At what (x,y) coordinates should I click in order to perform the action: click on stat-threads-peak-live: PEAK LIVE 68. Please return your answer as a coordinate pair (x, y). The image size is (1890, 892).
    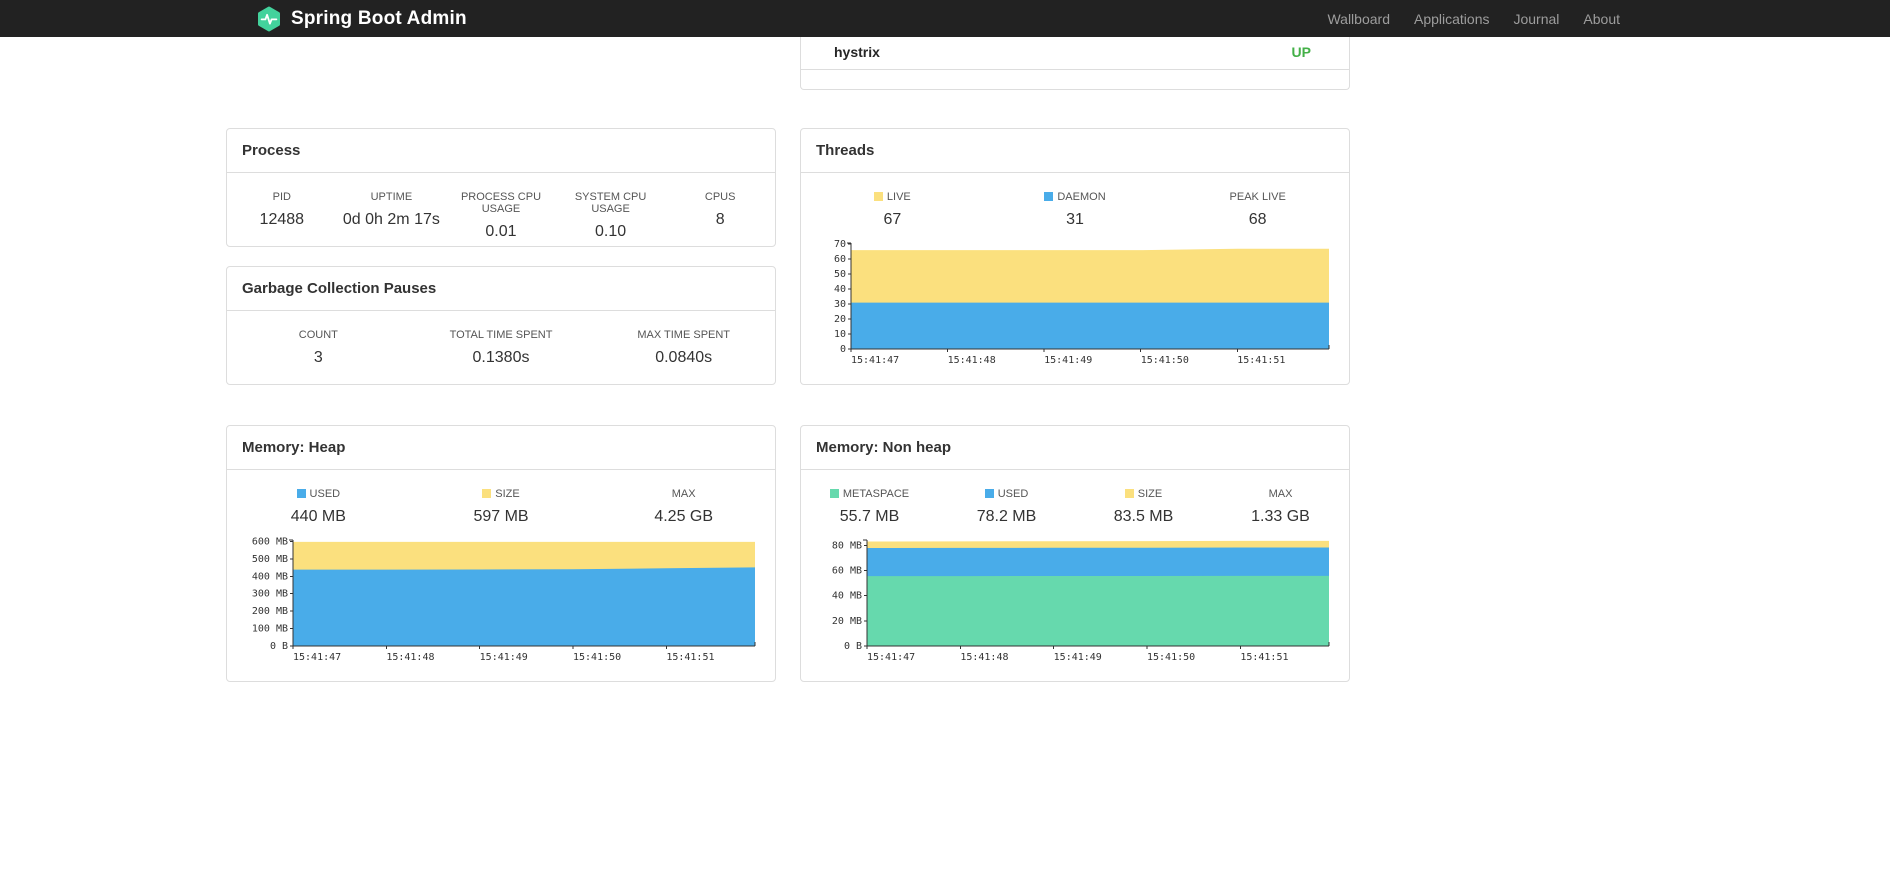
    Looking at the image, I should click on (1257, 210).